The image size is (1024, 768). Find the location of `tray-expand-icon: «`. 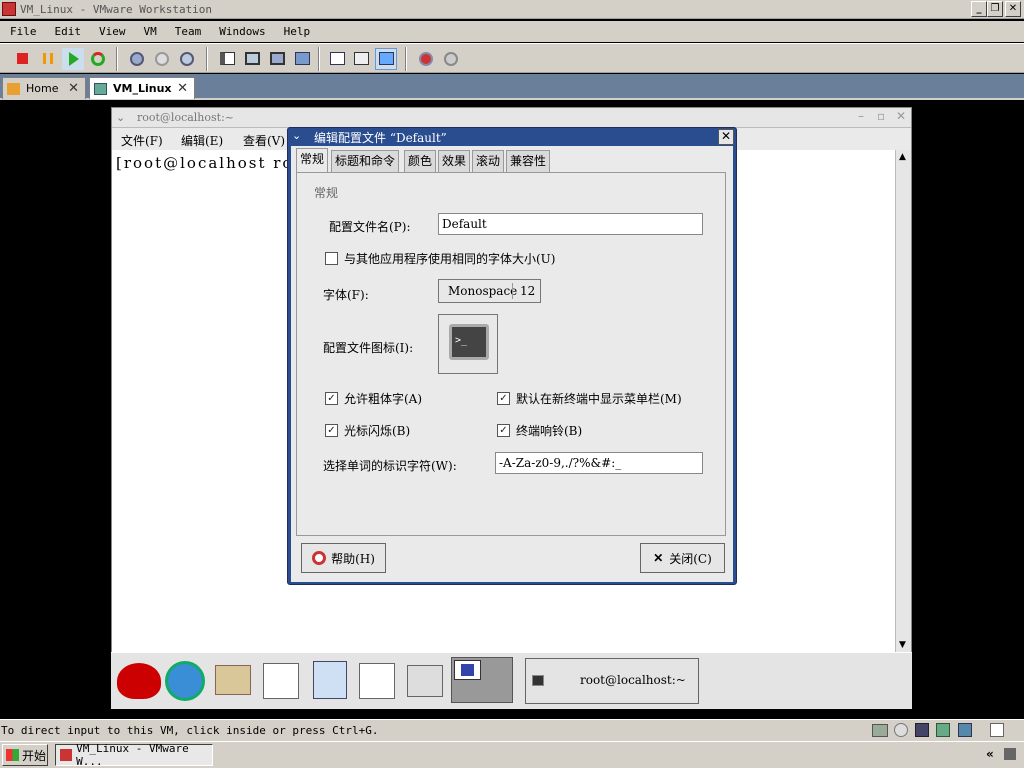

tray-expand-icon: « is located at coordinates (990, 754).